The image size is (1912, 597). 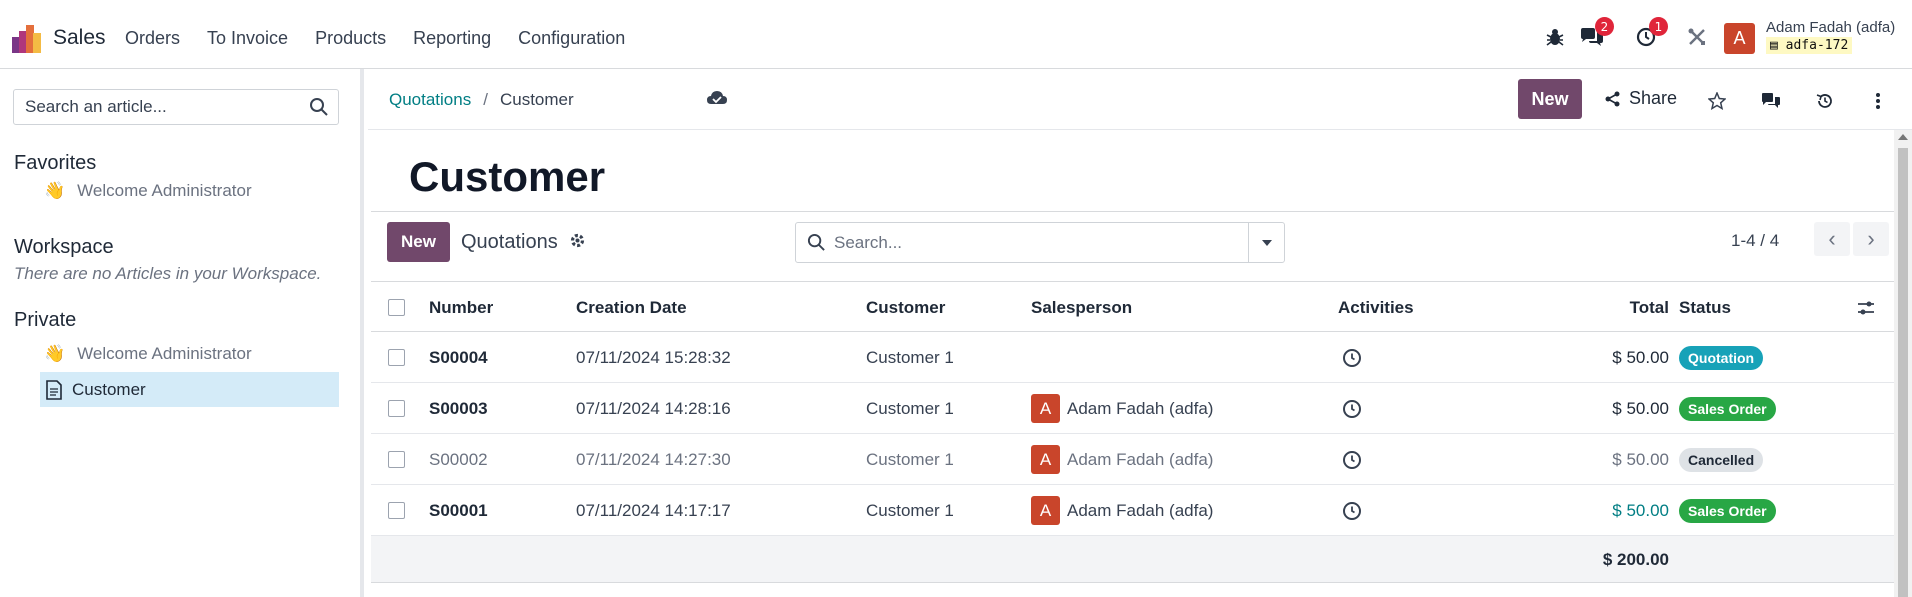 I want to click on sales-app-logo-icon, so click(x=27, y=39).